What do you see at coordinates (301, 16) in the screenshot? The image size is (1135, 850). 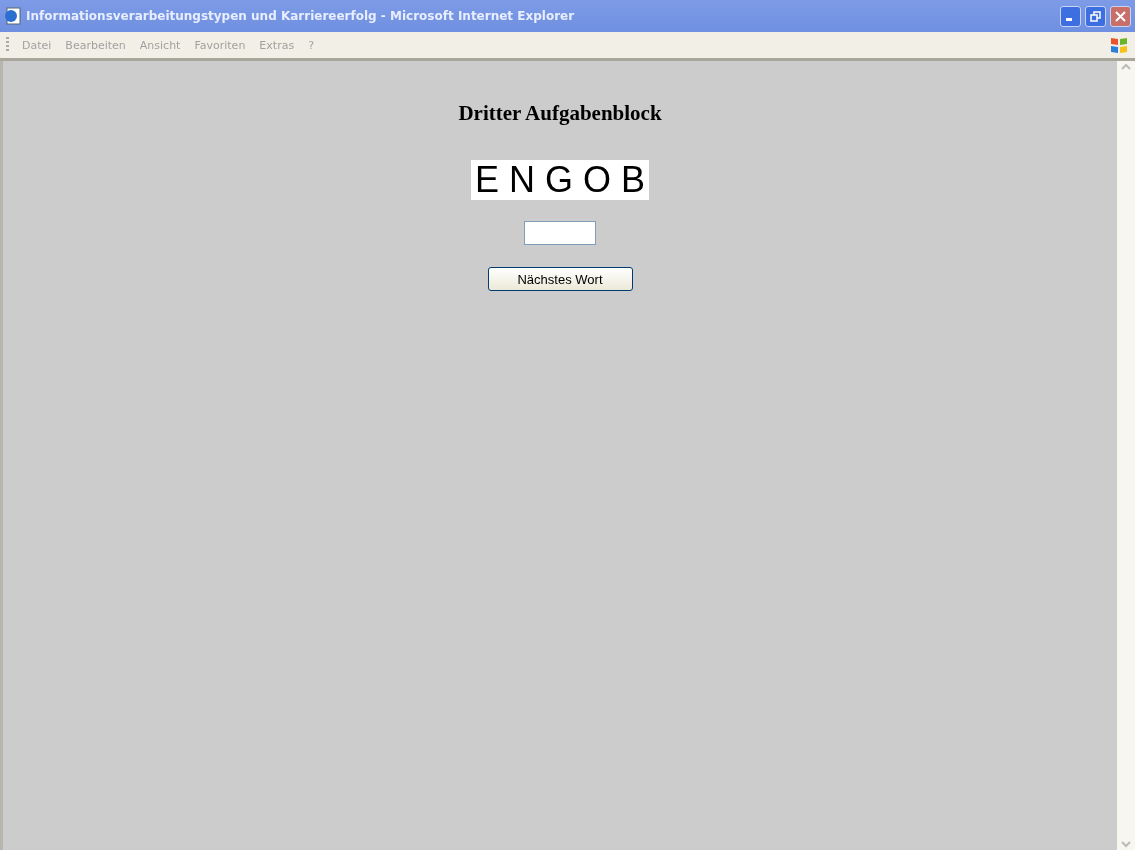 I see `window-title: Informationsverarbeitungstypen und Karriereerfolg - Microsoft Internet Explorer` at bounding box center [301, 16].